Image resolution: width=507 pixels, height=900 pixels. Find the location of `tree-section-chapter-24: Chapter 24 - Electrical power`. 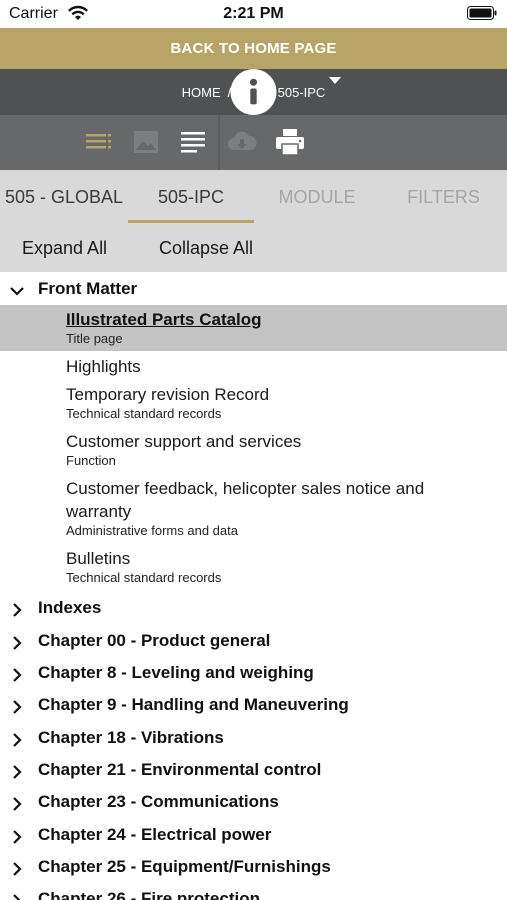

tree-section-chapter-24: Chapter 24 - Electrical power is located at coordinates (253, 835).